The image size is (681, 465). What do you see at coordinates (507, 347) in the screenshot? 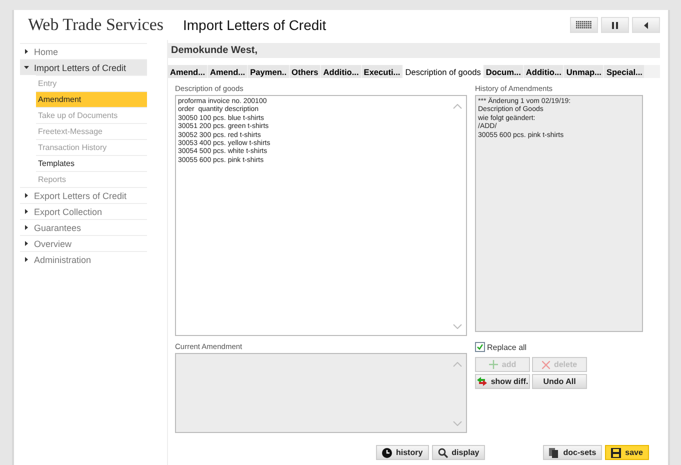
I see `checkbox-label: Replace all` at bounding box center [507, 347].